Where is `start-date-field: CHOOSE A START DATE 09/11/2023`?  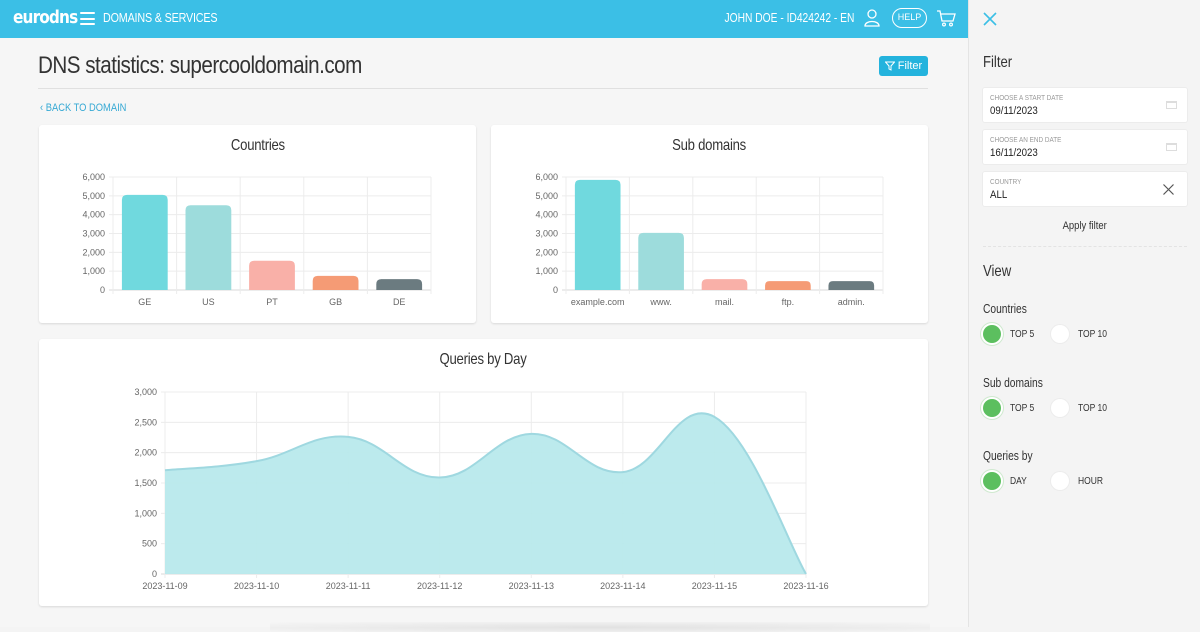
start-date-field: CHOOSE A START DATE 09/11/2023 is located at coordinates (1085, 105).